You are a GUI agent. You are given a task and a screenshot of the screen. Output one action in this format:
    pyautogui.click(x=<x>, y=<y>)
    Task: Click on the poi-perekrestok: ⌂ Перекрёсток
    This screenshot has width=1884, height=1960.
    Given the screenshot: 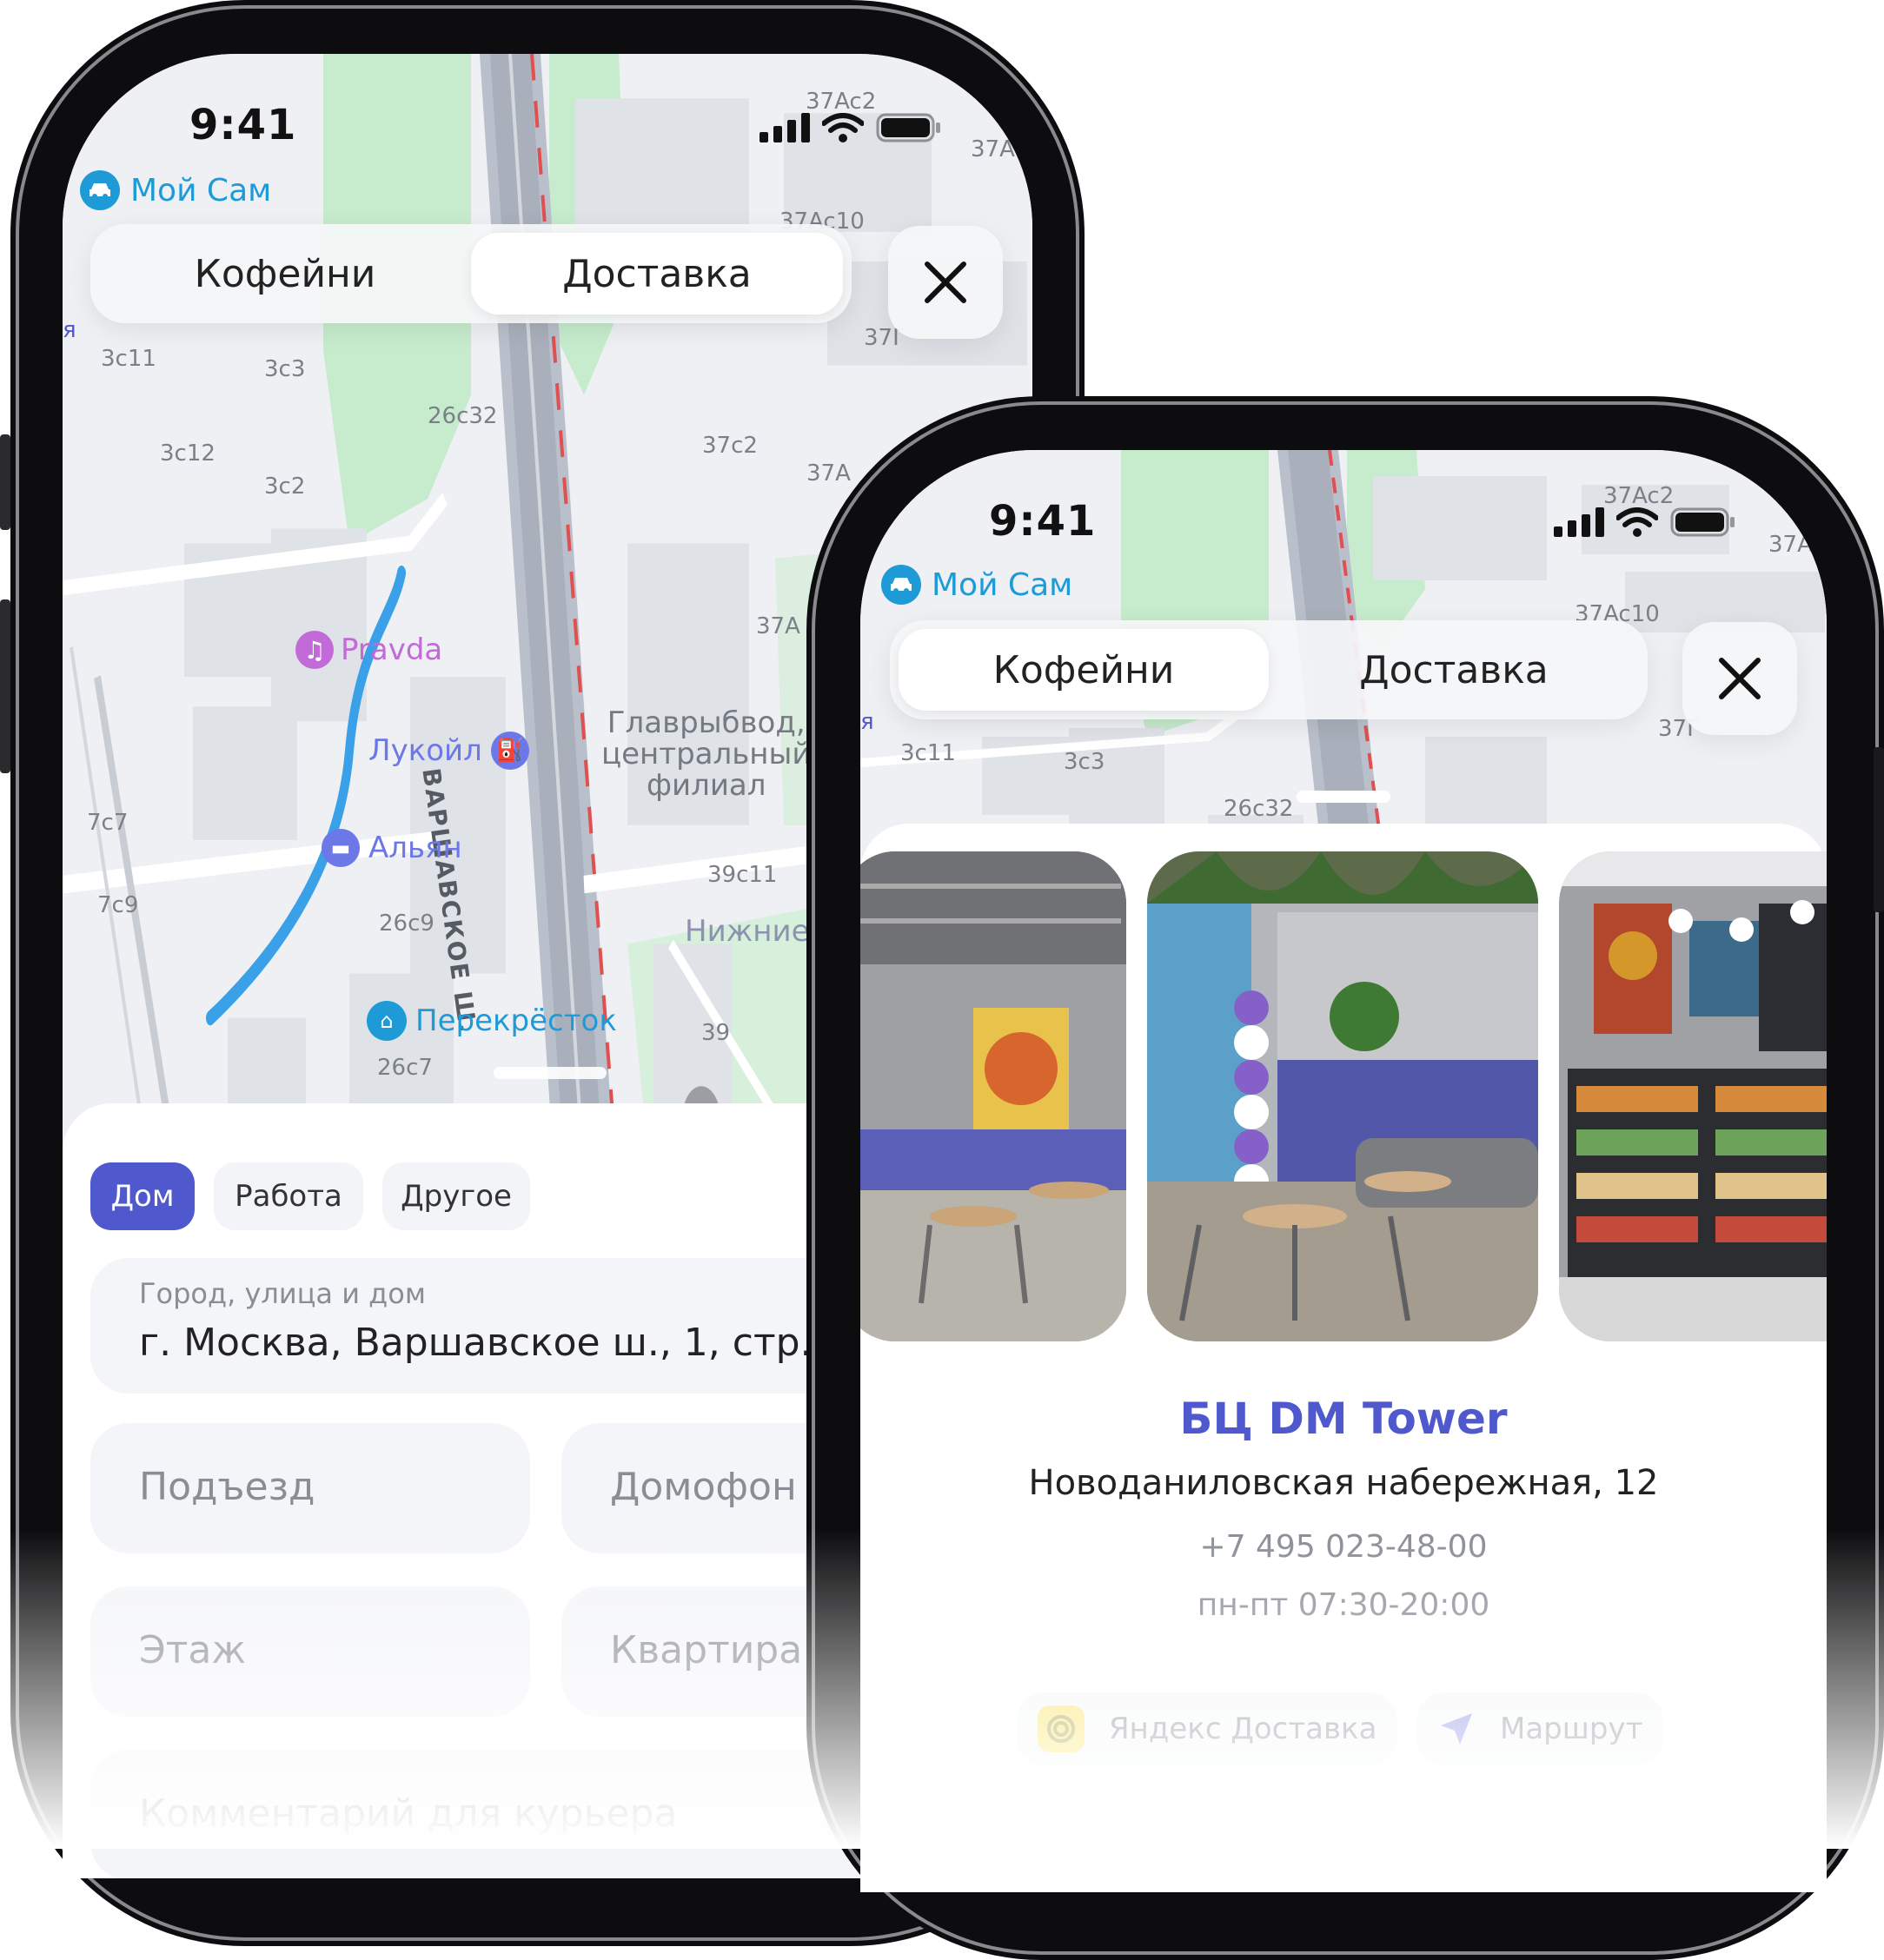 What is the action you would take?
    pyautogui.click(x=492, y=1021)
    